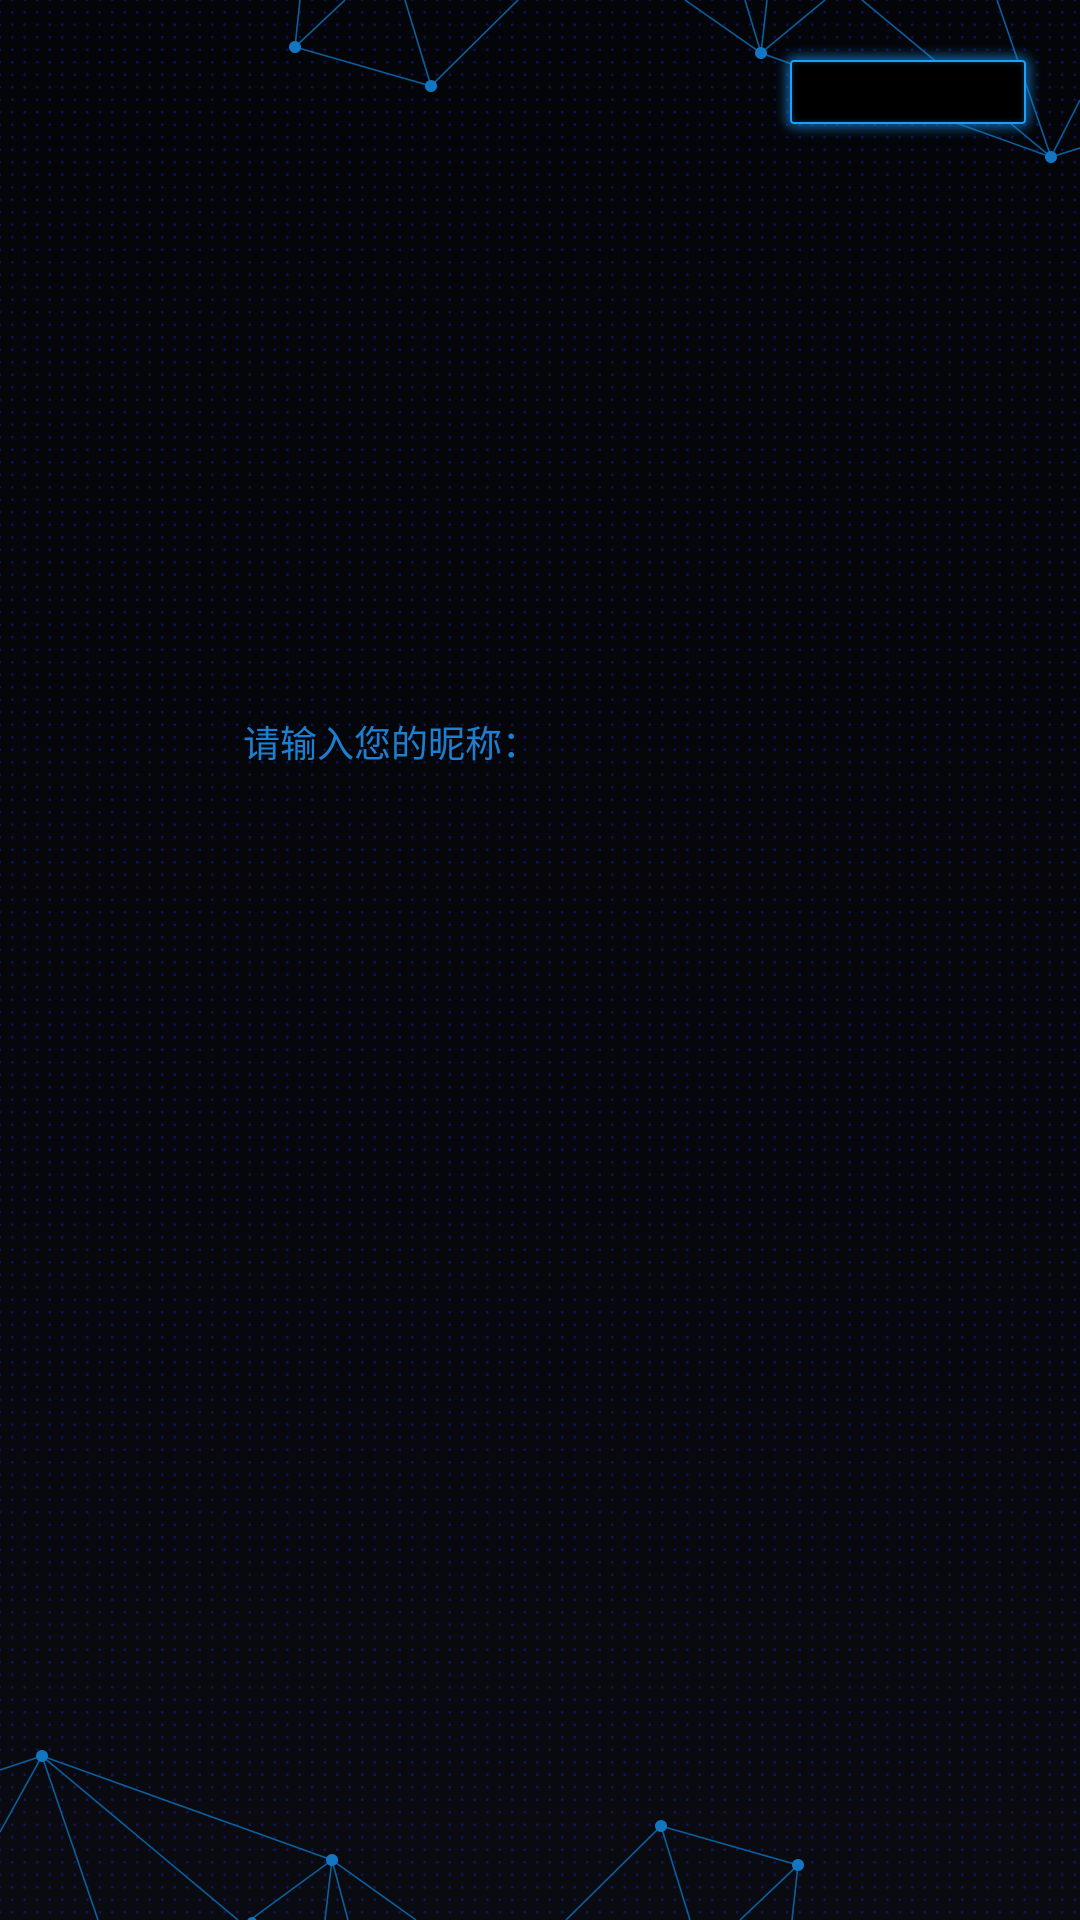  Describe the element at coordinates (391, 744) in the screenshot. I see `nickname-prompt-label: 请输入您的昵称：` at that location.